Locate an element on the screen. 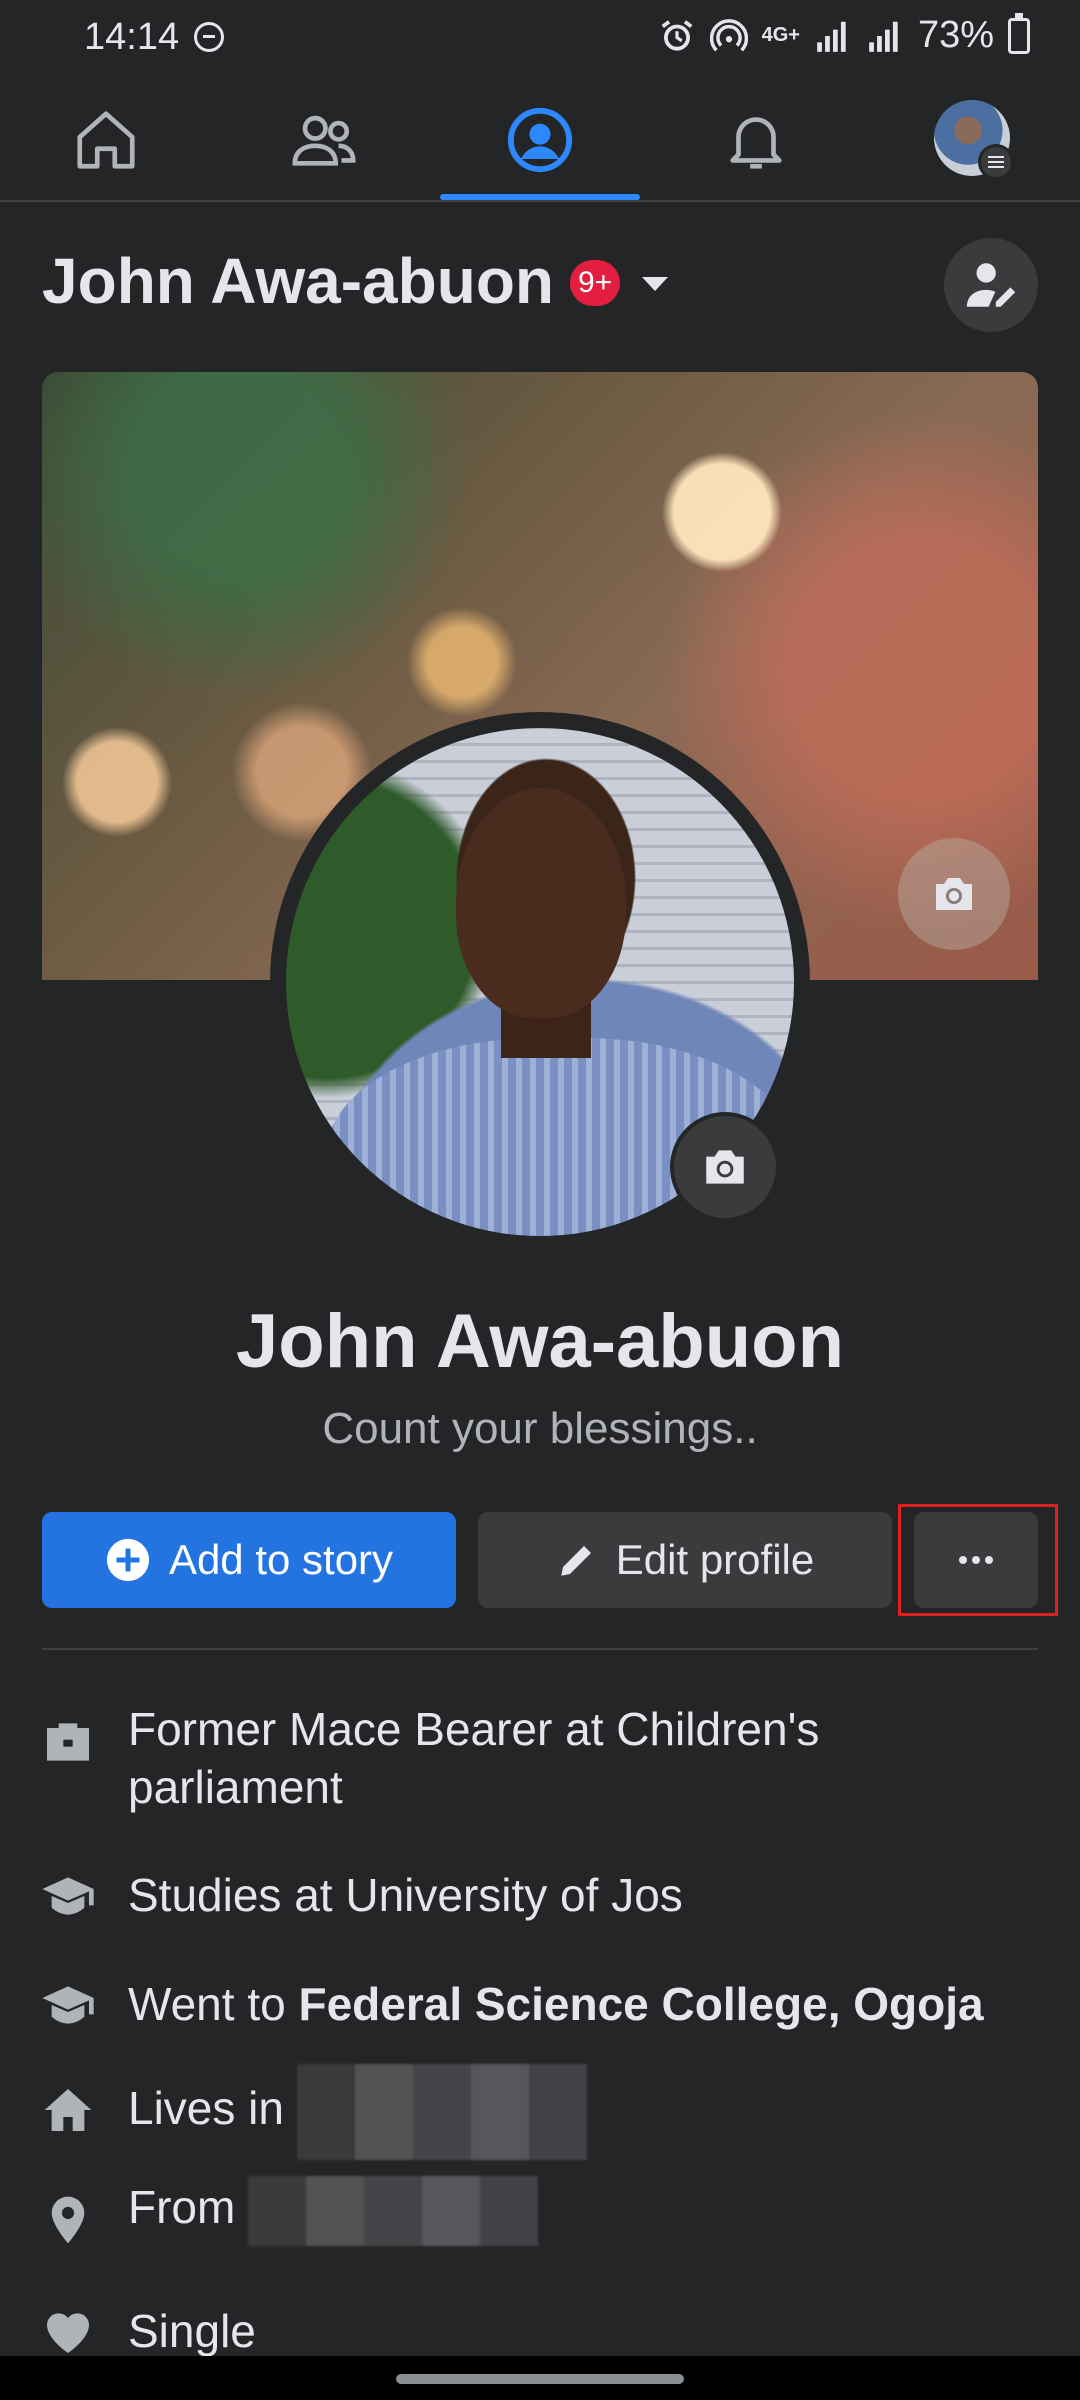 The width and height of the screenshot is (1080, 2400). top-navigation is located at coordinates (540, 140).